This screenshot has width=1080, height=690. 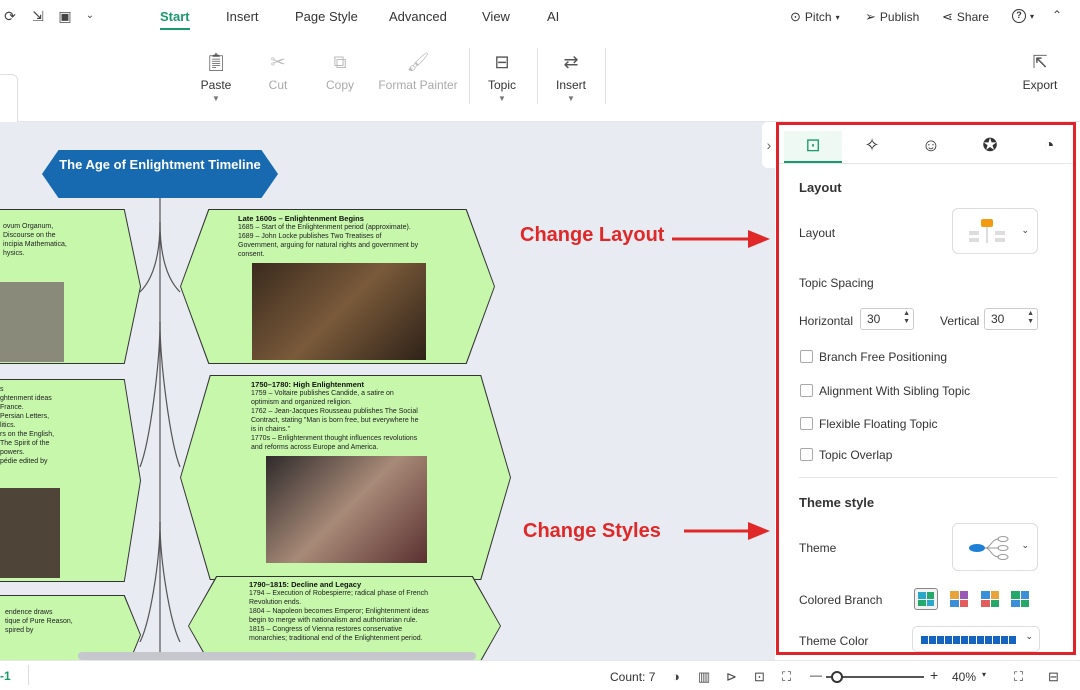 What do you see at coordinates (806, 423) in the screenshot?
I see `flexible-floating-checkbox` at bounding box center [806, 423].